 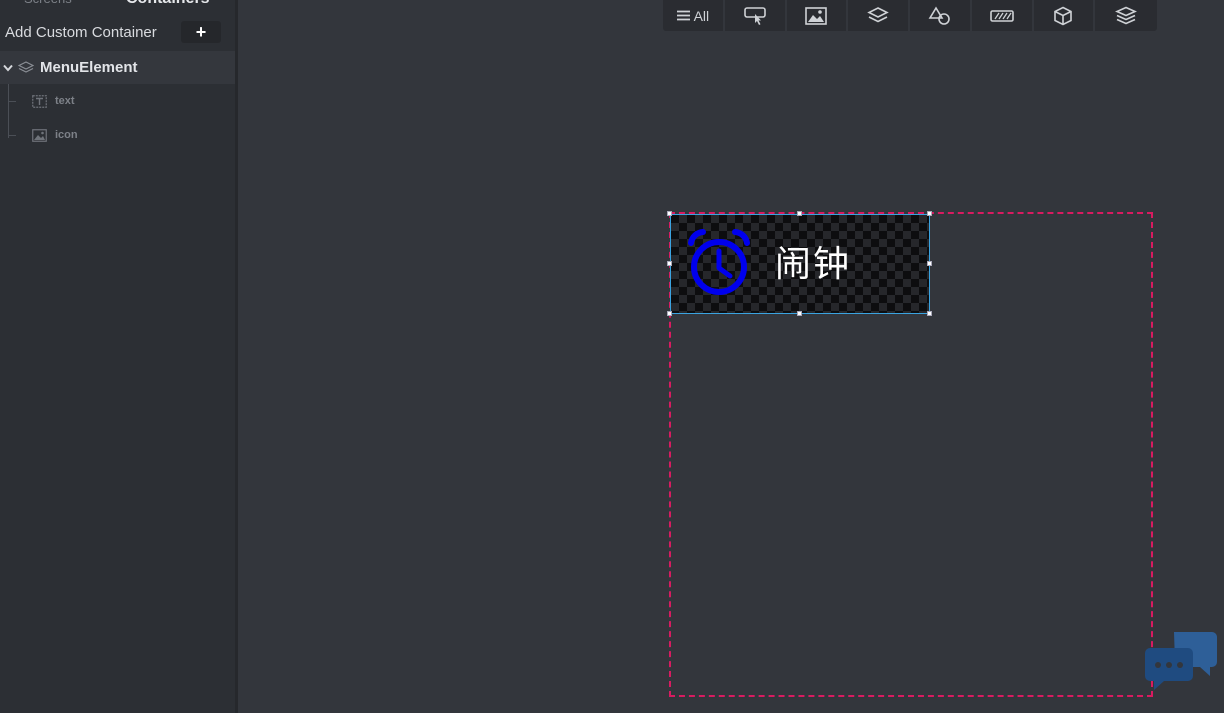 I want to click on toolbar-layers-button, so click(x=879, y=15).